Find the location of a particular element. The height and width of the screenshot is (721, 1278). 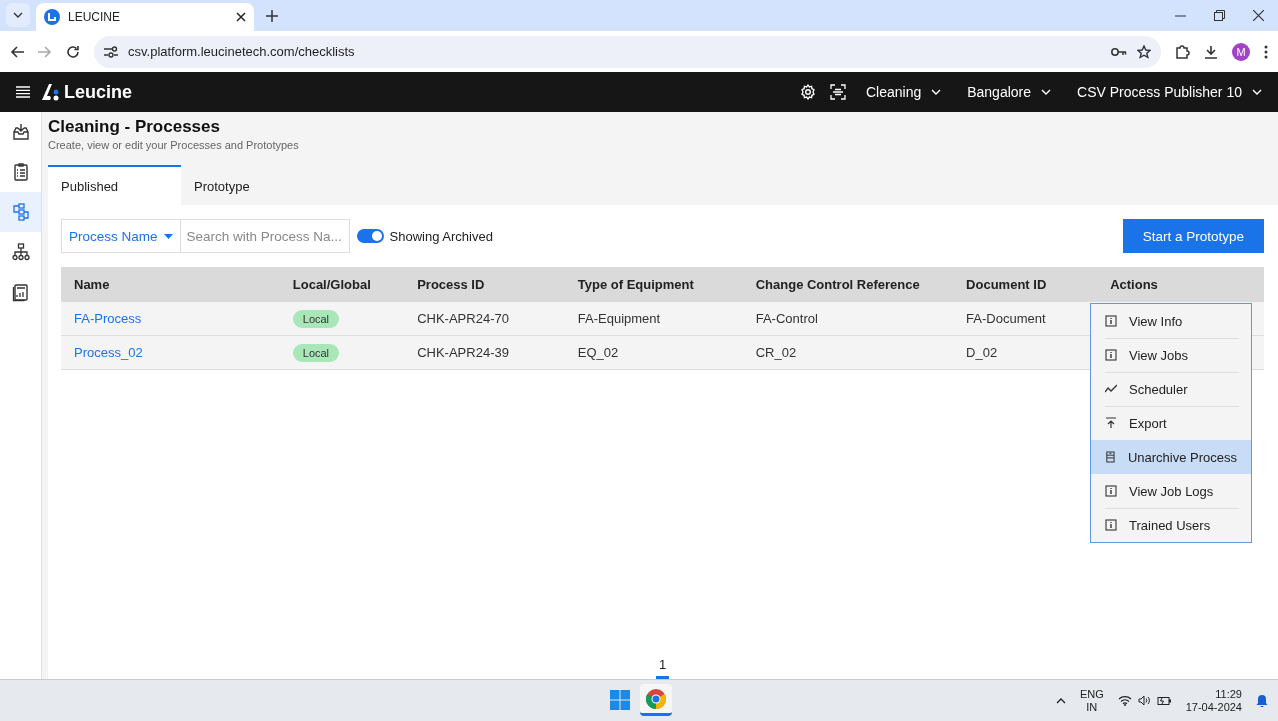

table-cell: FA-Document is located at coordinates (1025, 319).